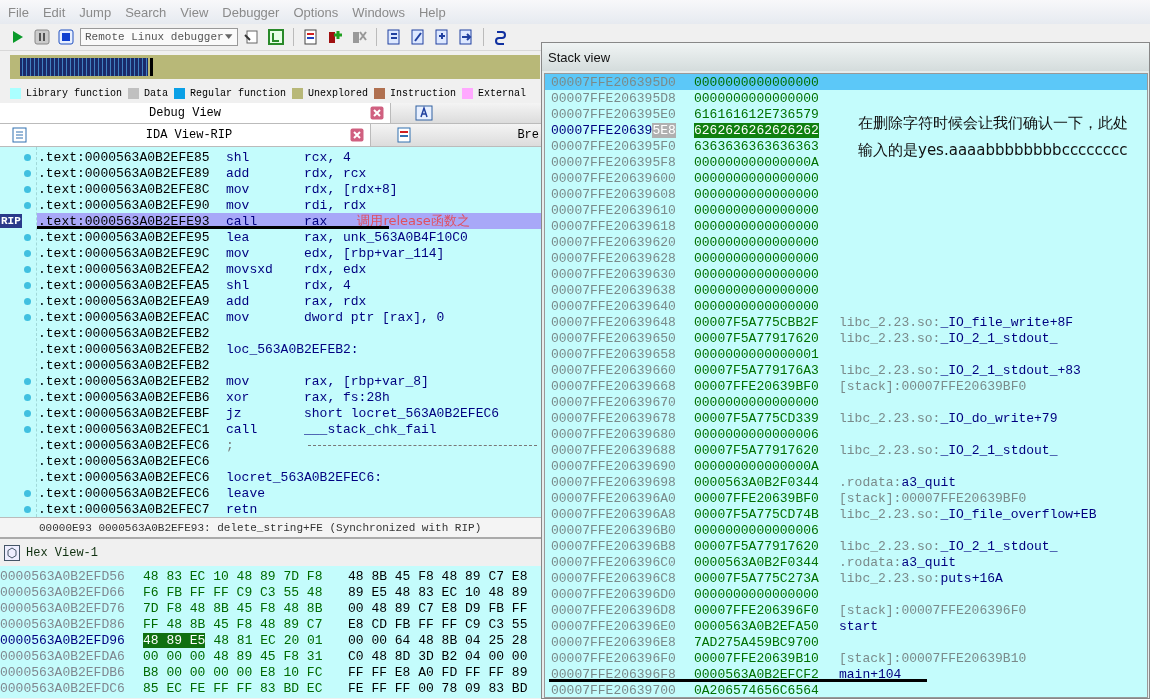 This screenshot has width=1150, height=699. I want to click on stack-row: 00007FFE20639698 0000563A0B2F0344 .rodata:a3_quit, so click(751, 482).